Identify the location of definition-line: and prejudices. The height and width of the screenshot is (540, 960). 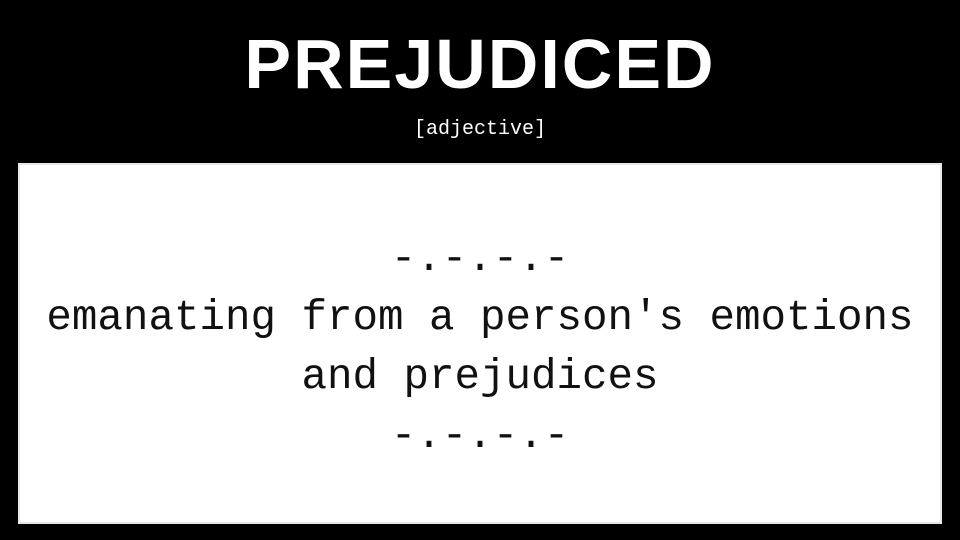
(480, 377).